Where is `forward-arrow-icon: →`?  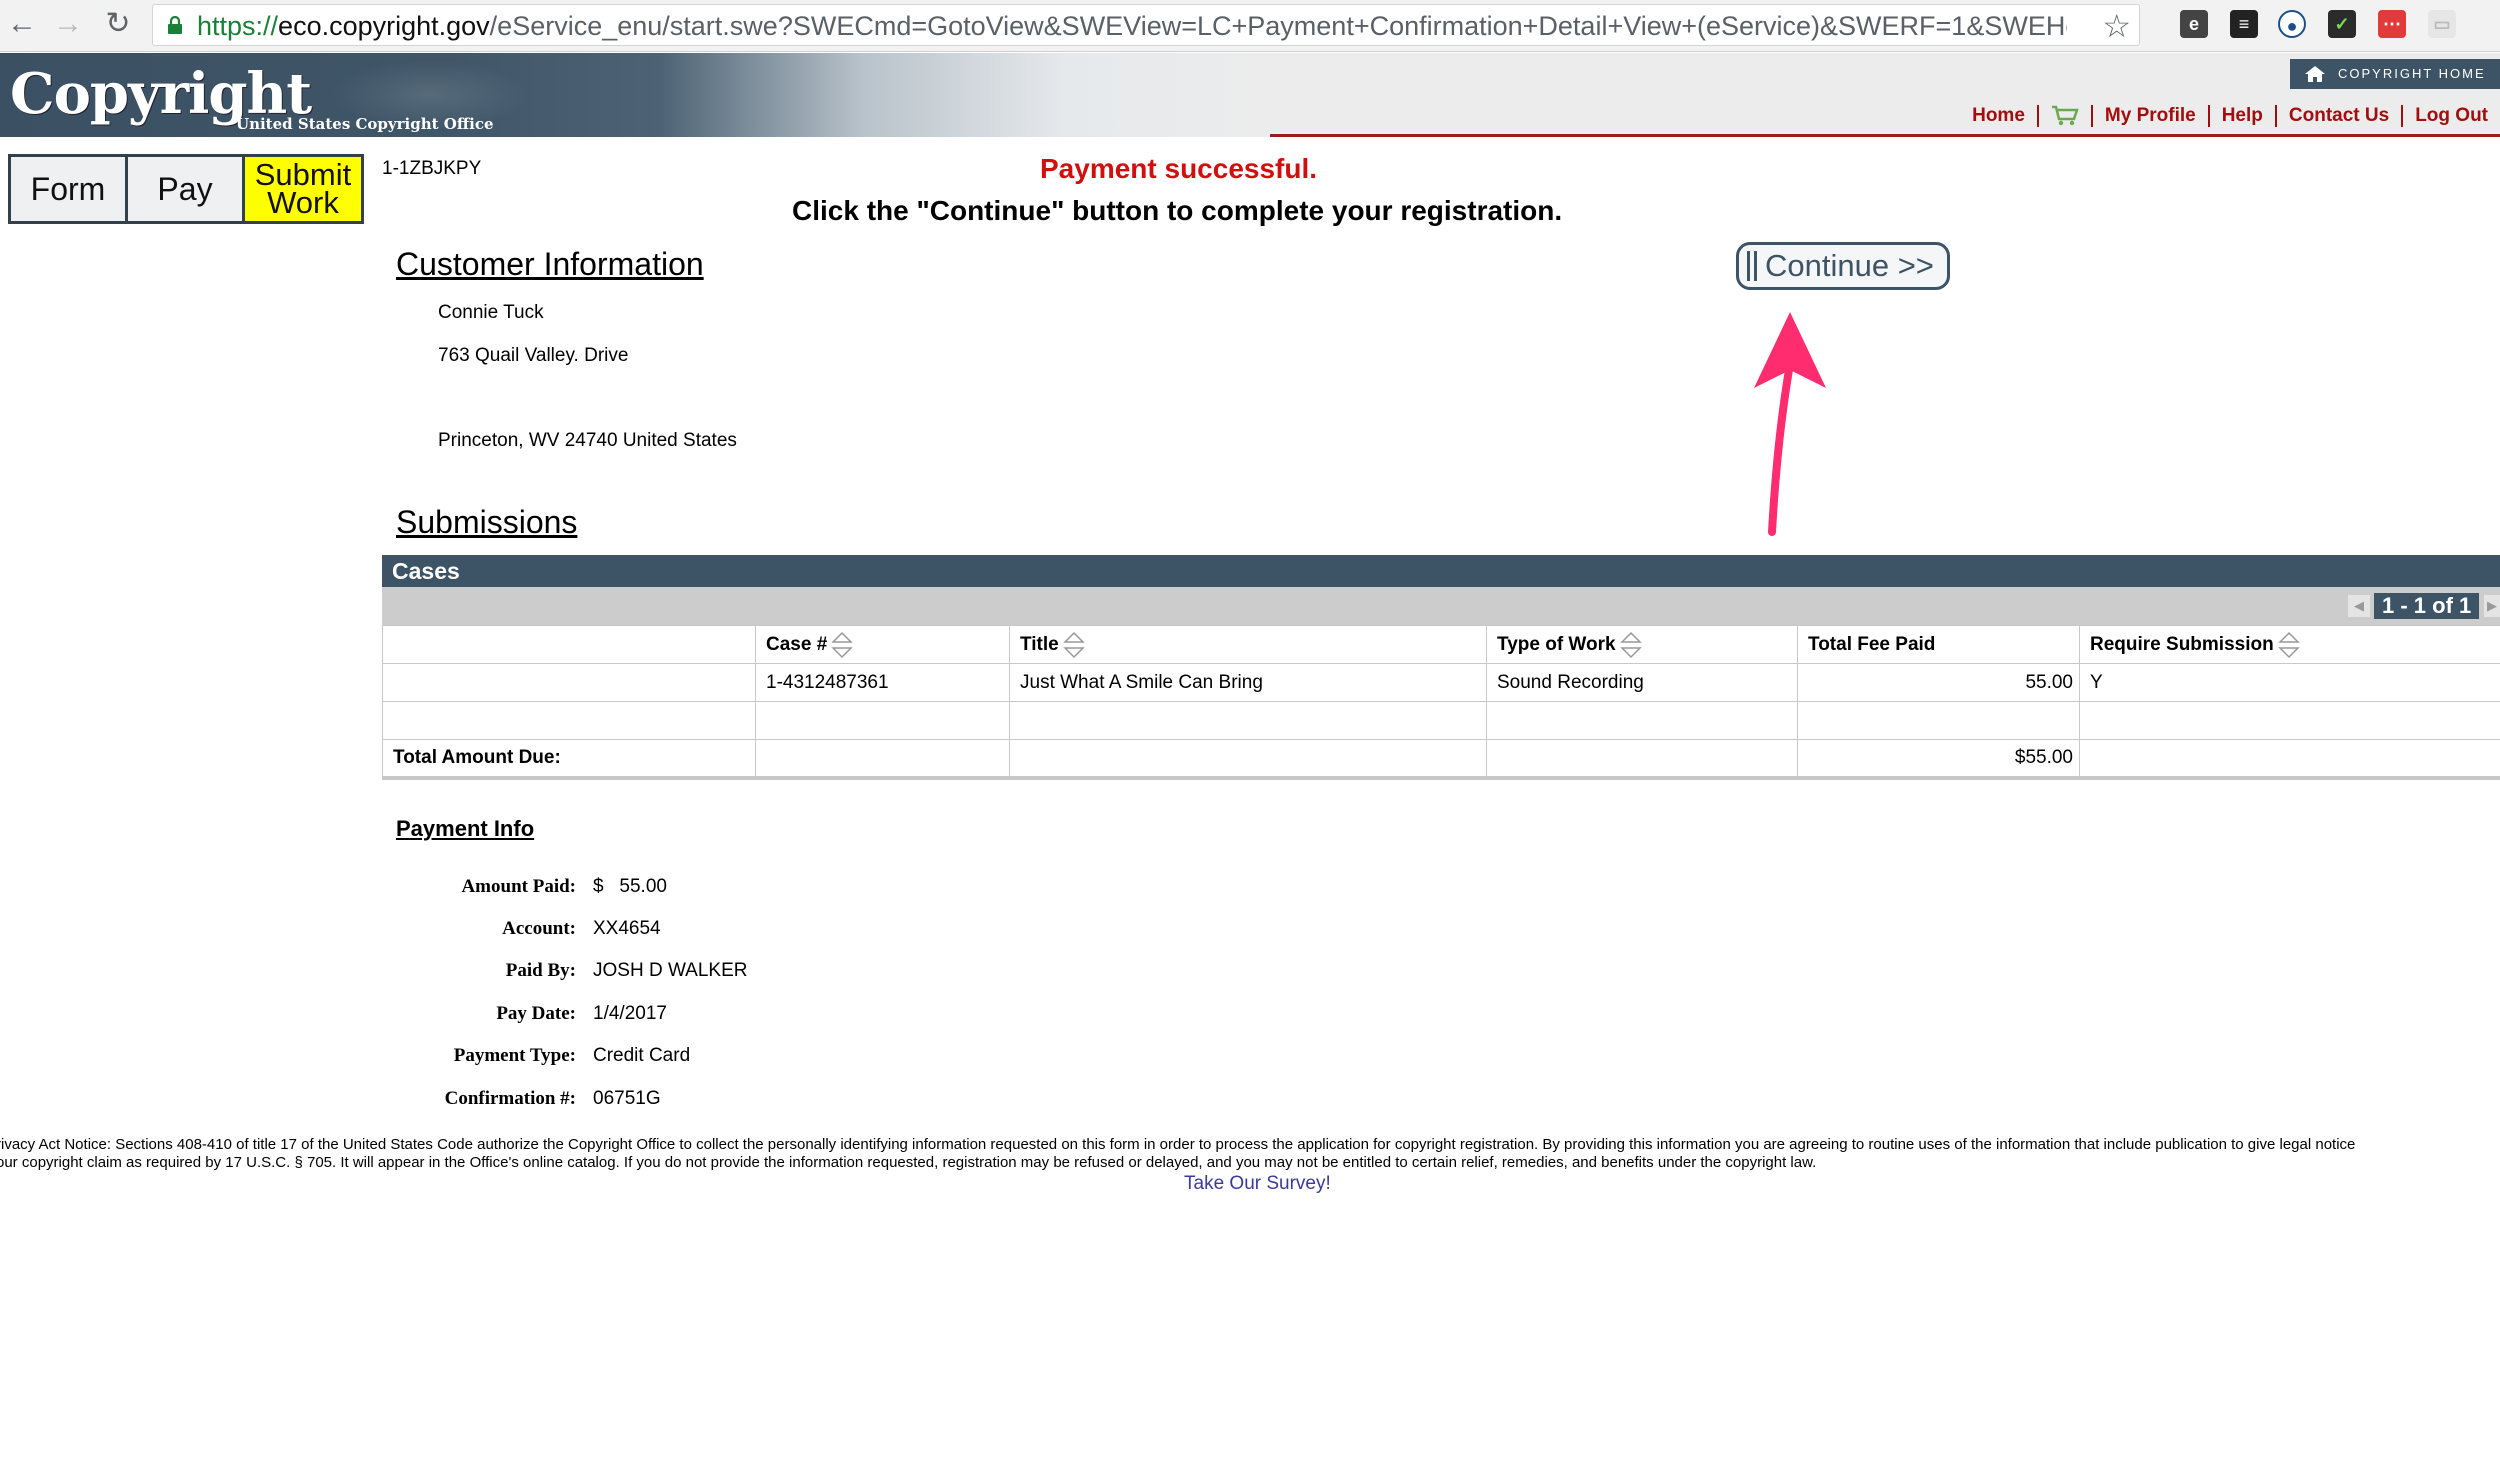 forward-arrow-icon: → is located at coordinates (68, 24).